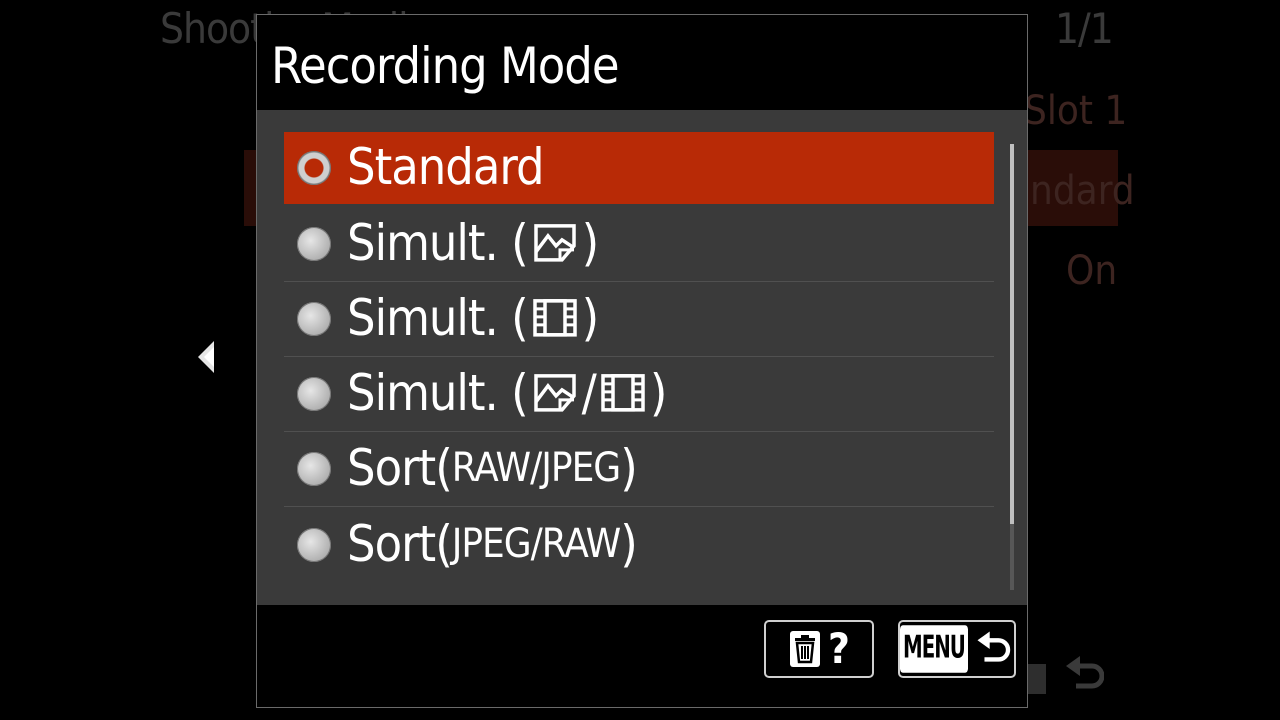  I want to click on option-subtext: JPEG/RAW, so click(536, 543).